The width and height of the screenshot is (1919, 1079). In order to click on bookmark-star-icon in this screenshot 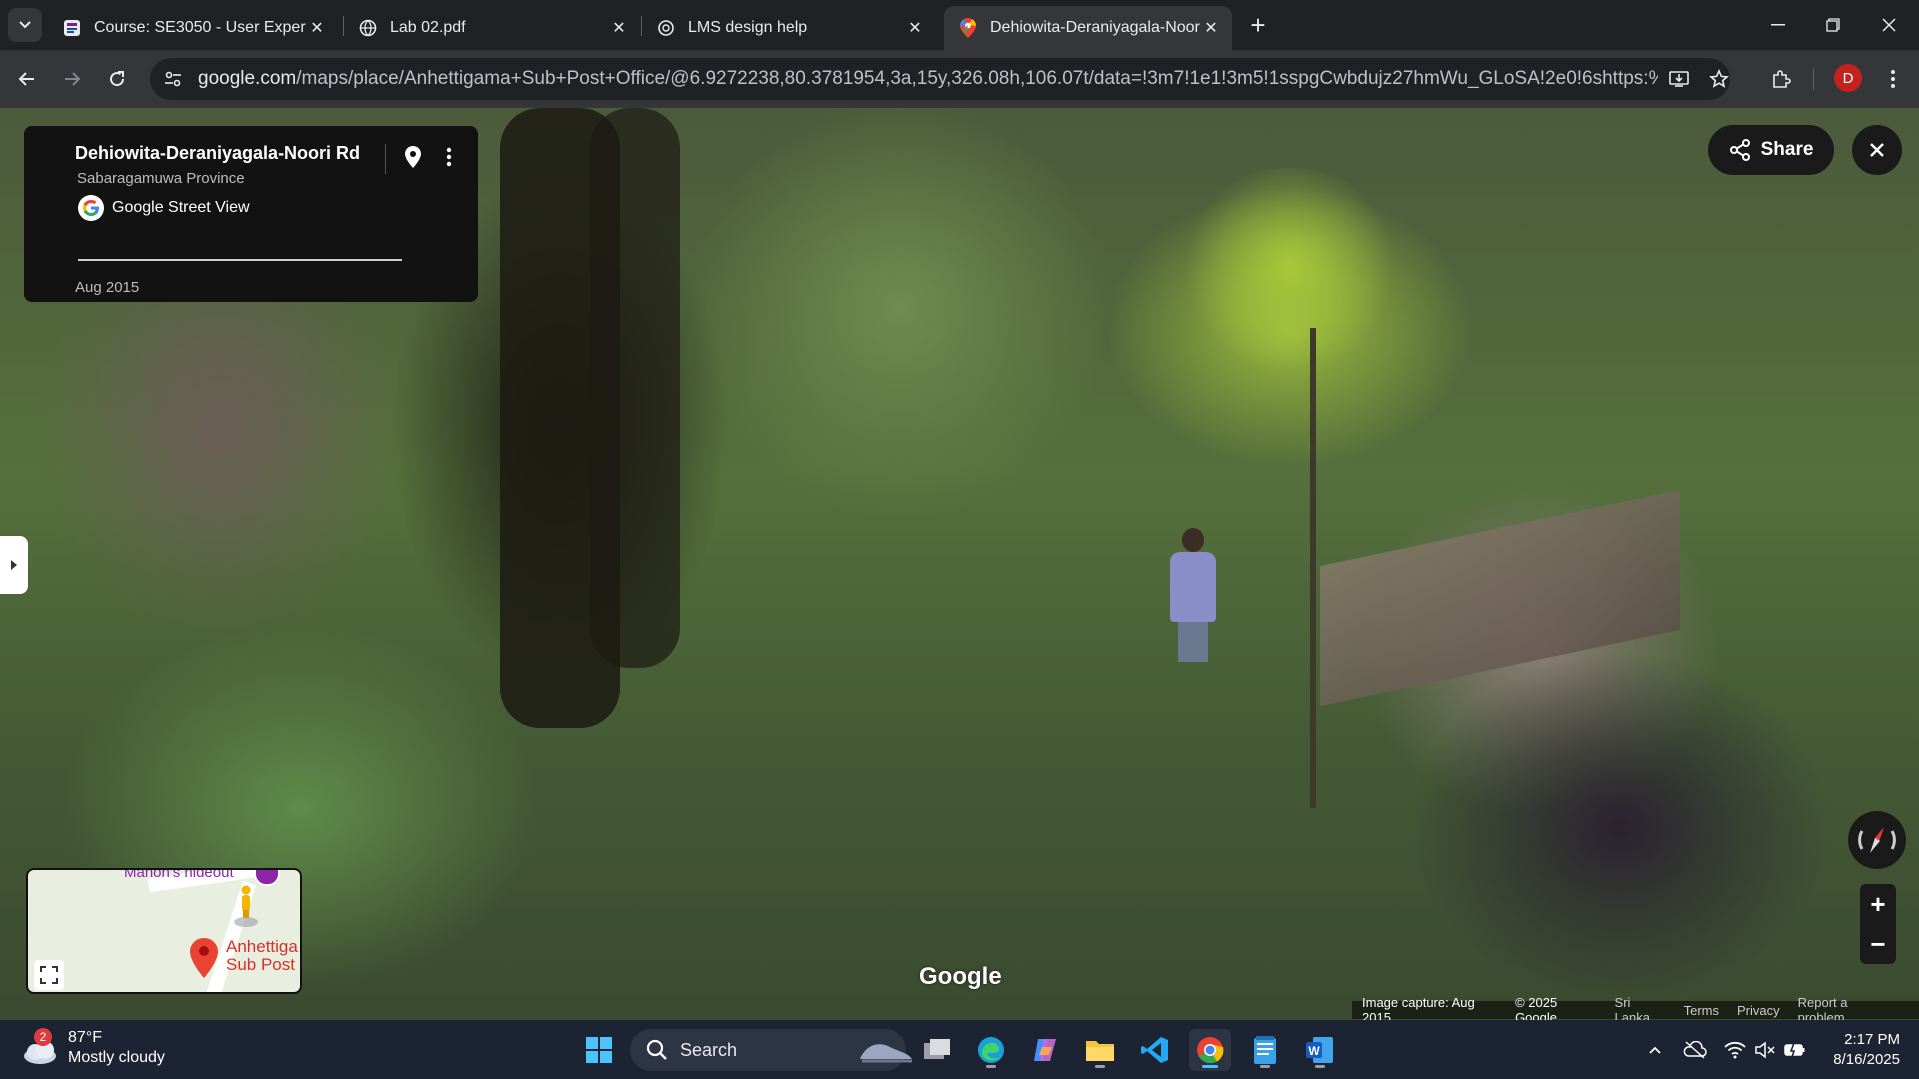, I will do `click(1719, 79)`.